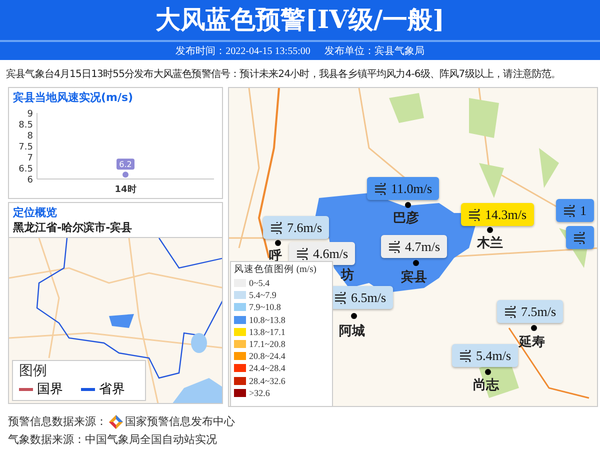 This screenshot has width=600, height=471. What do you see at coordinates (50, 389) in the screenshot?
I see `legend-label: 国界` at bounding box center [50, 389].